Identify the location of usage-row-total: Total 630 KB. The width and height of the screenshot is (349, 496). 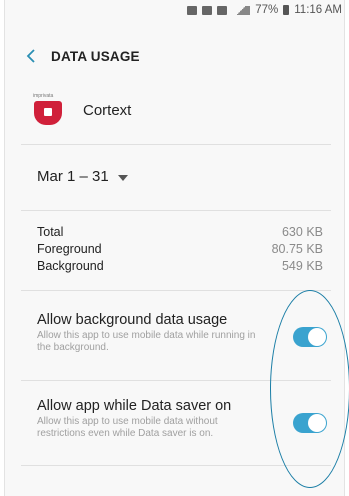
(180, 232).